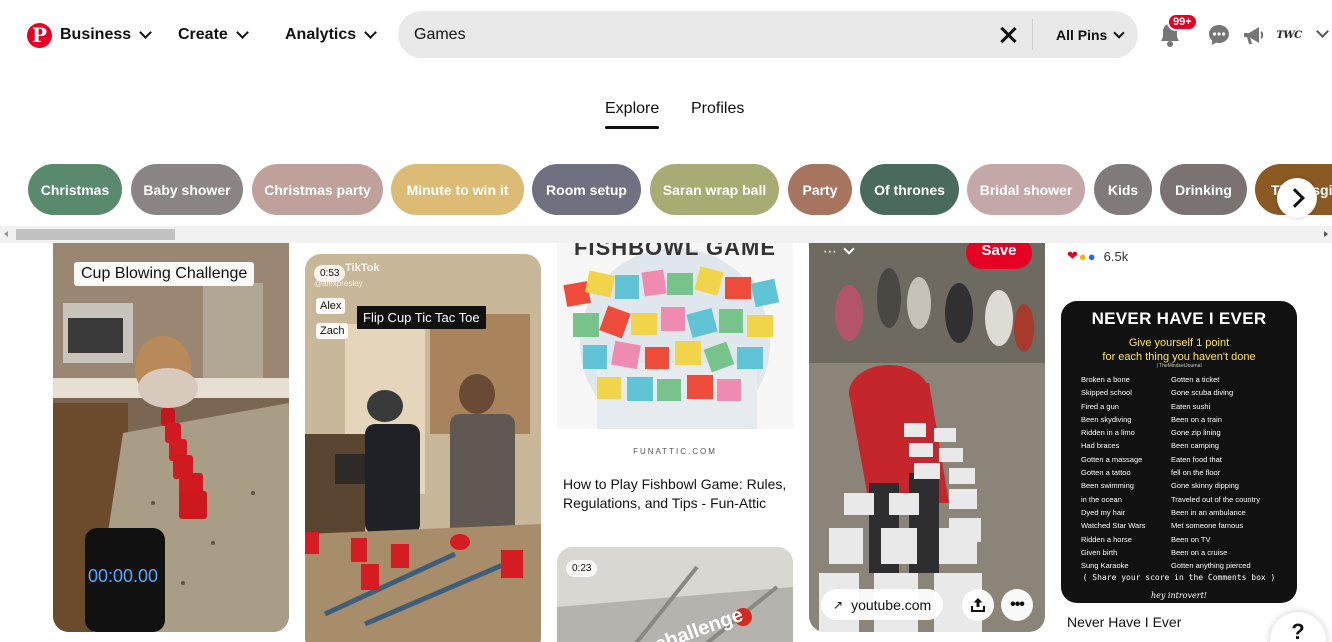  Describe the element at coordinates (1017, 605) in the screenshot. I see `more-options-button: •••` at that location.